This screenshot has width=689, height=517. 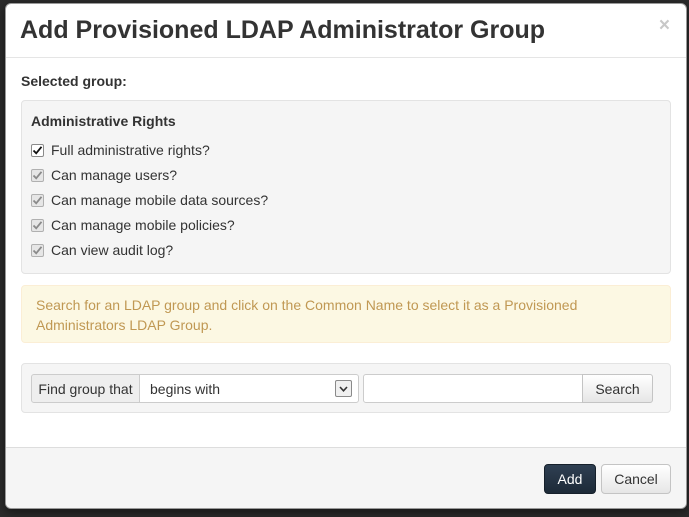 I want to click on group-search-input, so click(x=473, y=388).